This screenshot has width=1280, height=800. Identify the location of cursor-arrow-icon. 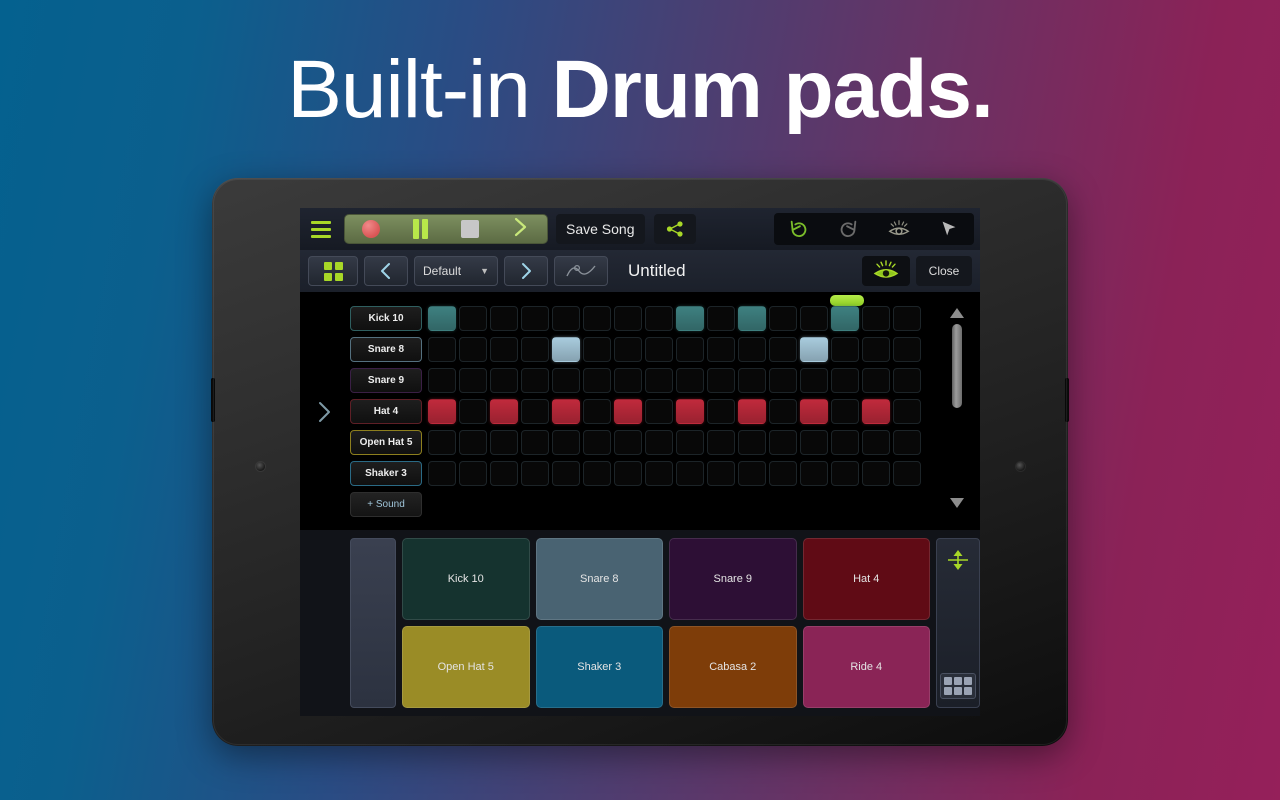
(949, 229).